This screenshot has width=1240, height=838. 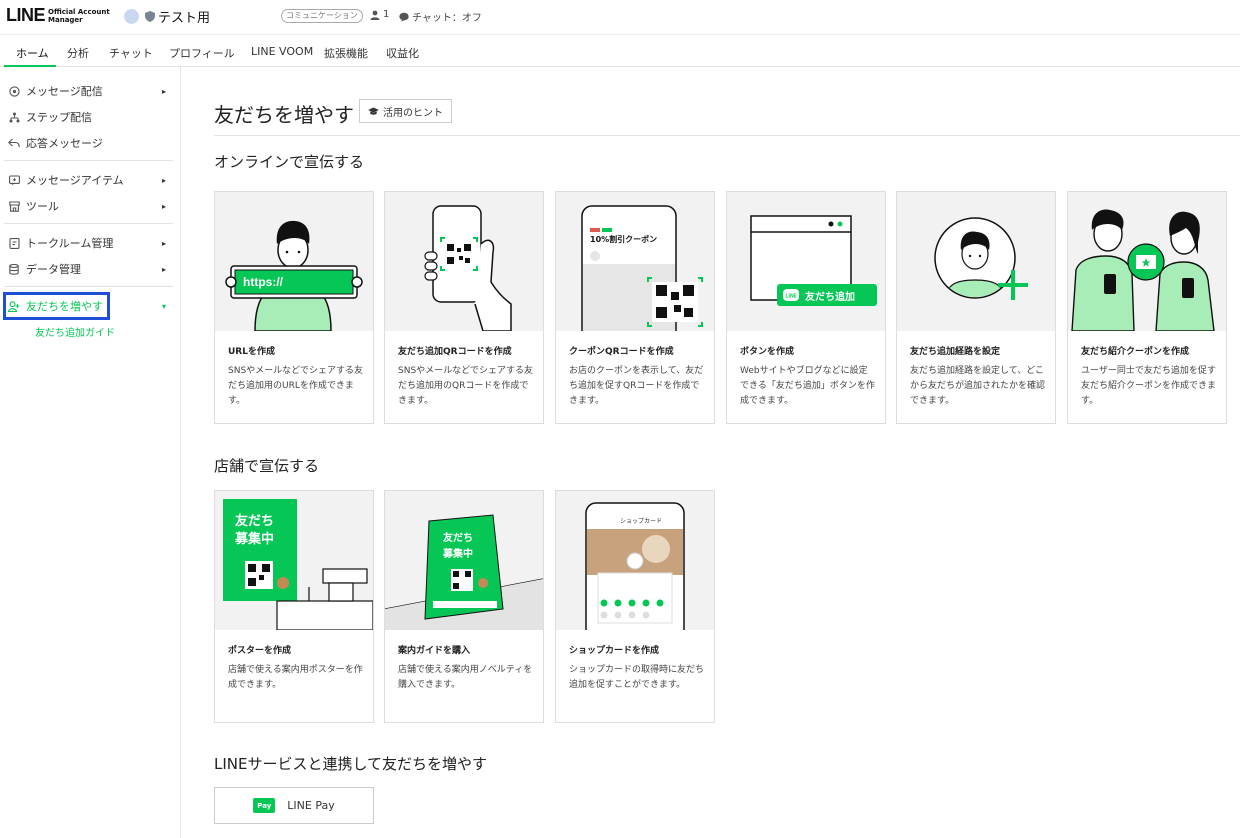 What do you see at coordinates (404, 17) in the screenshot?
I see `chat-bubble-icon` at bounding box center [404, 17].